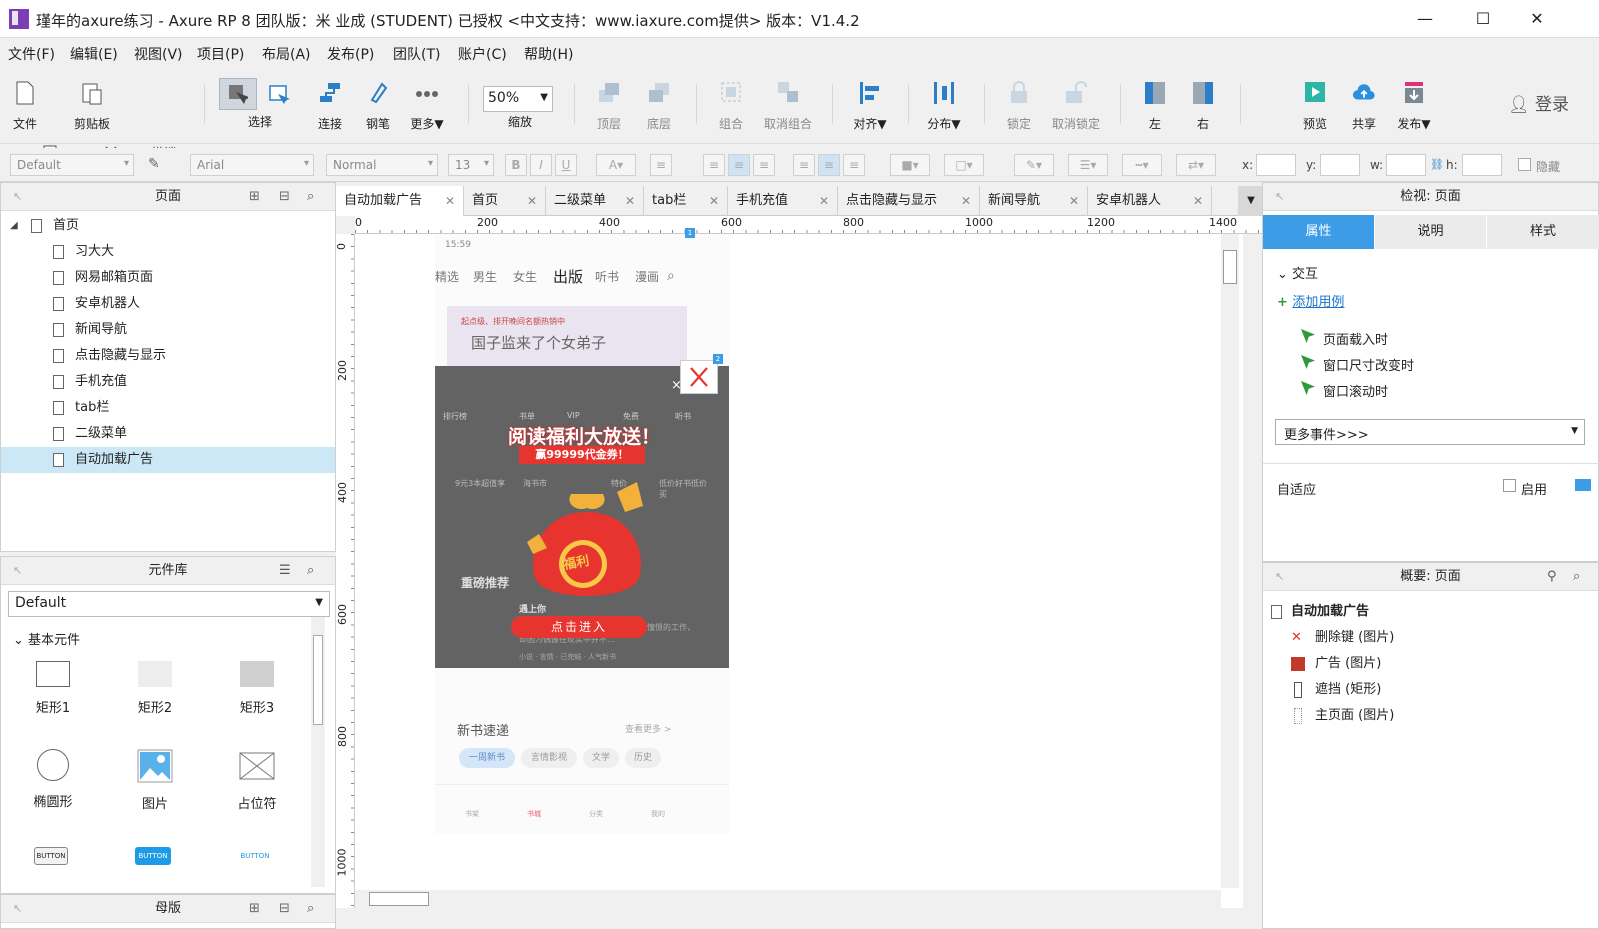 The image size is (1599, 929). What do you see at coordinates (1430, 432) in the screenshot?
I see `more-events-select: 更多事件>>> ▼` at bounding box center [1430, 432].